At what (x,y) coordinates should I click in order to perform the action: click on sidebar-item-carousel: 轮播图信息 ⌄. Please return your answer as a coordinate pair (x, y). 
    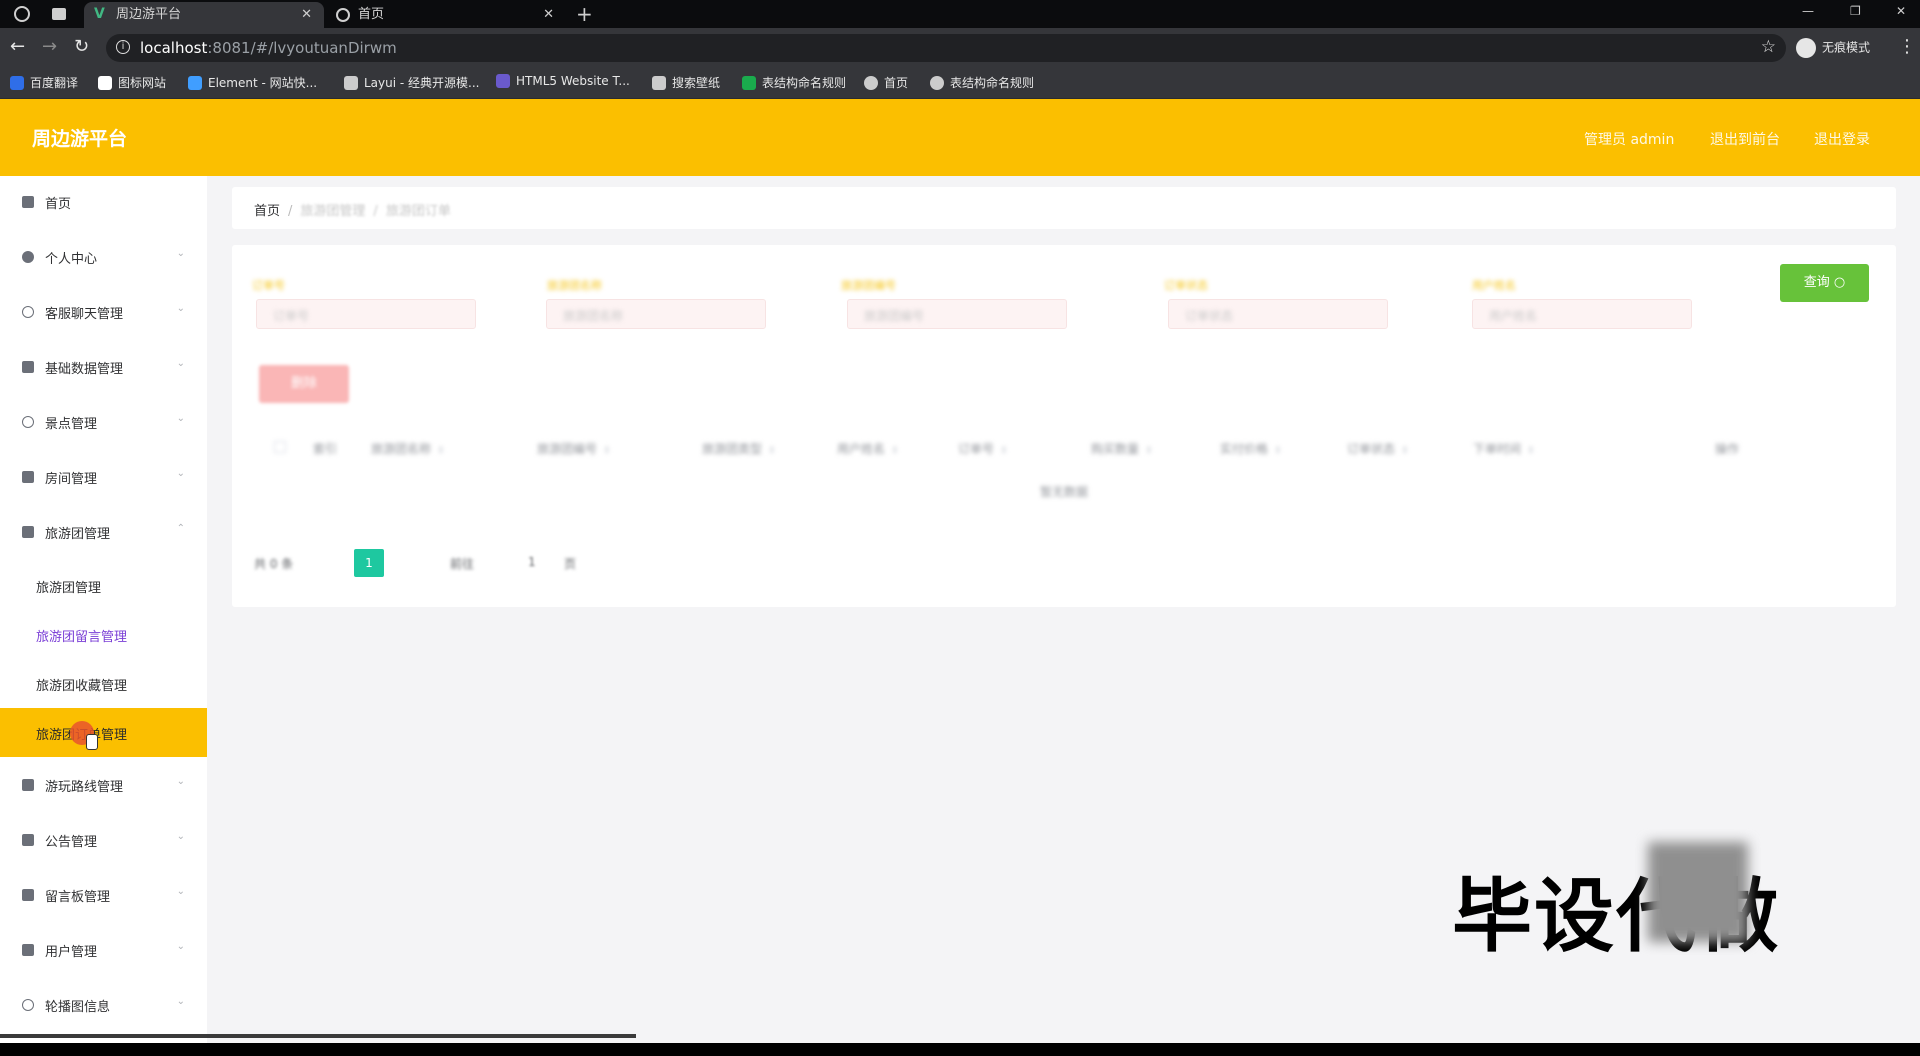
    Looking at the image, I should click on (103, 1006).